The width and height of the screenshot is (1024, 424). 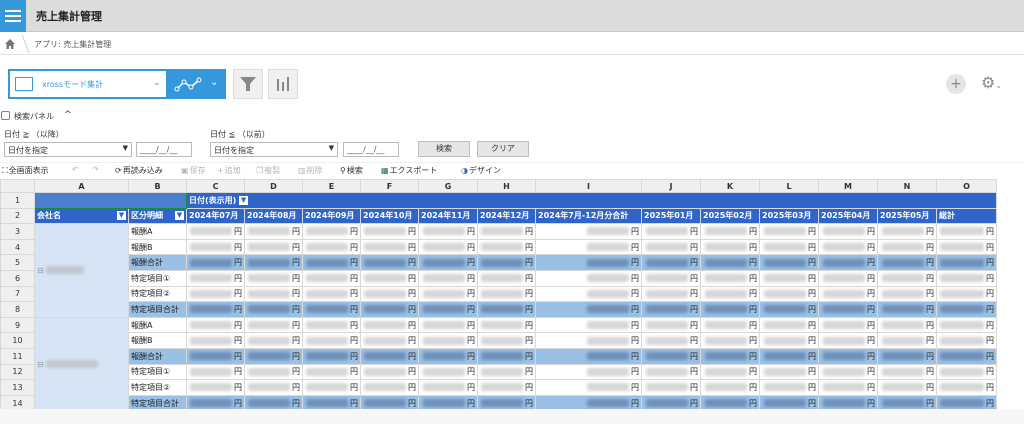 I want to click on column-letter: O, so click(x=966, y=186).